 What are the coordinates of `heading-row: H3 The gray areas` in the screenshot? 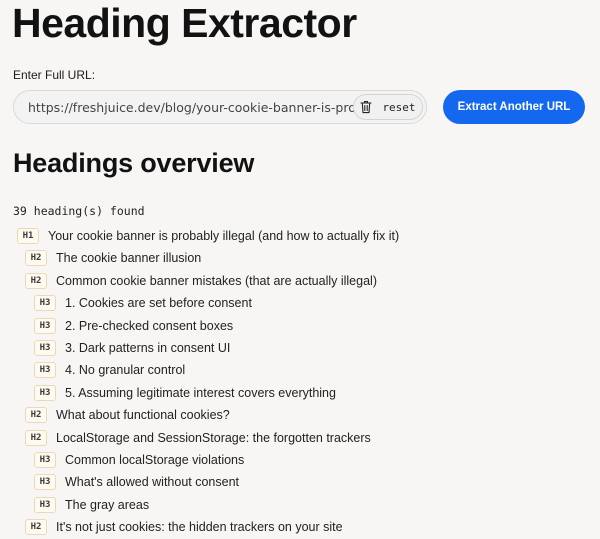 It's located at (91, 505).